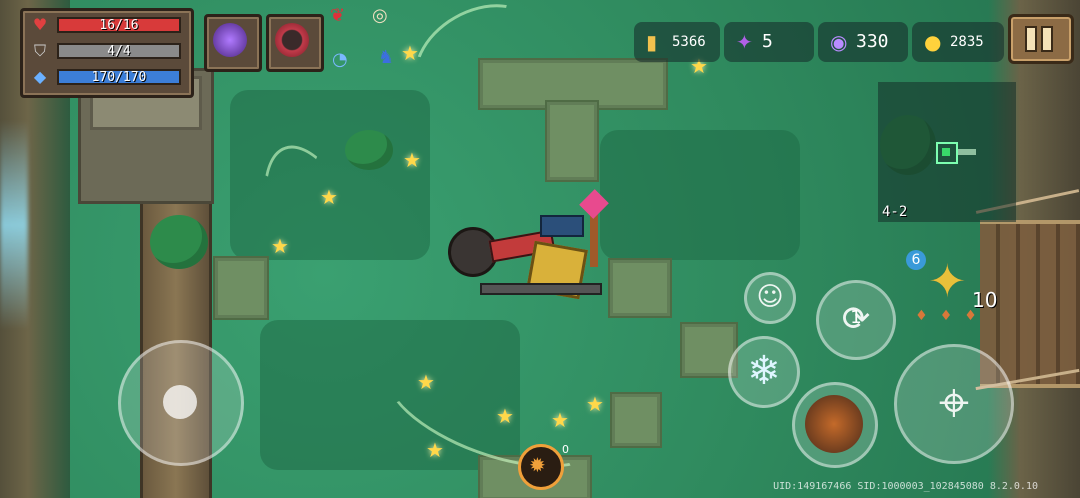  I want to click on energy-text: 170/170, so click(119, 77).